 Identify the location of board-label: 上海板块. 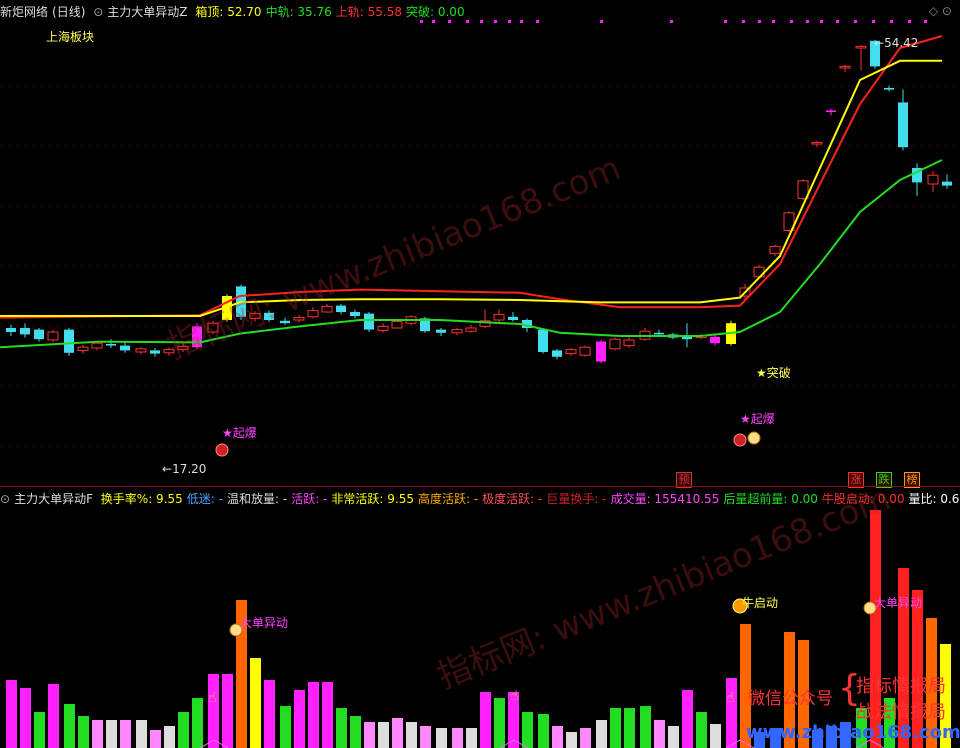
(70, 37).